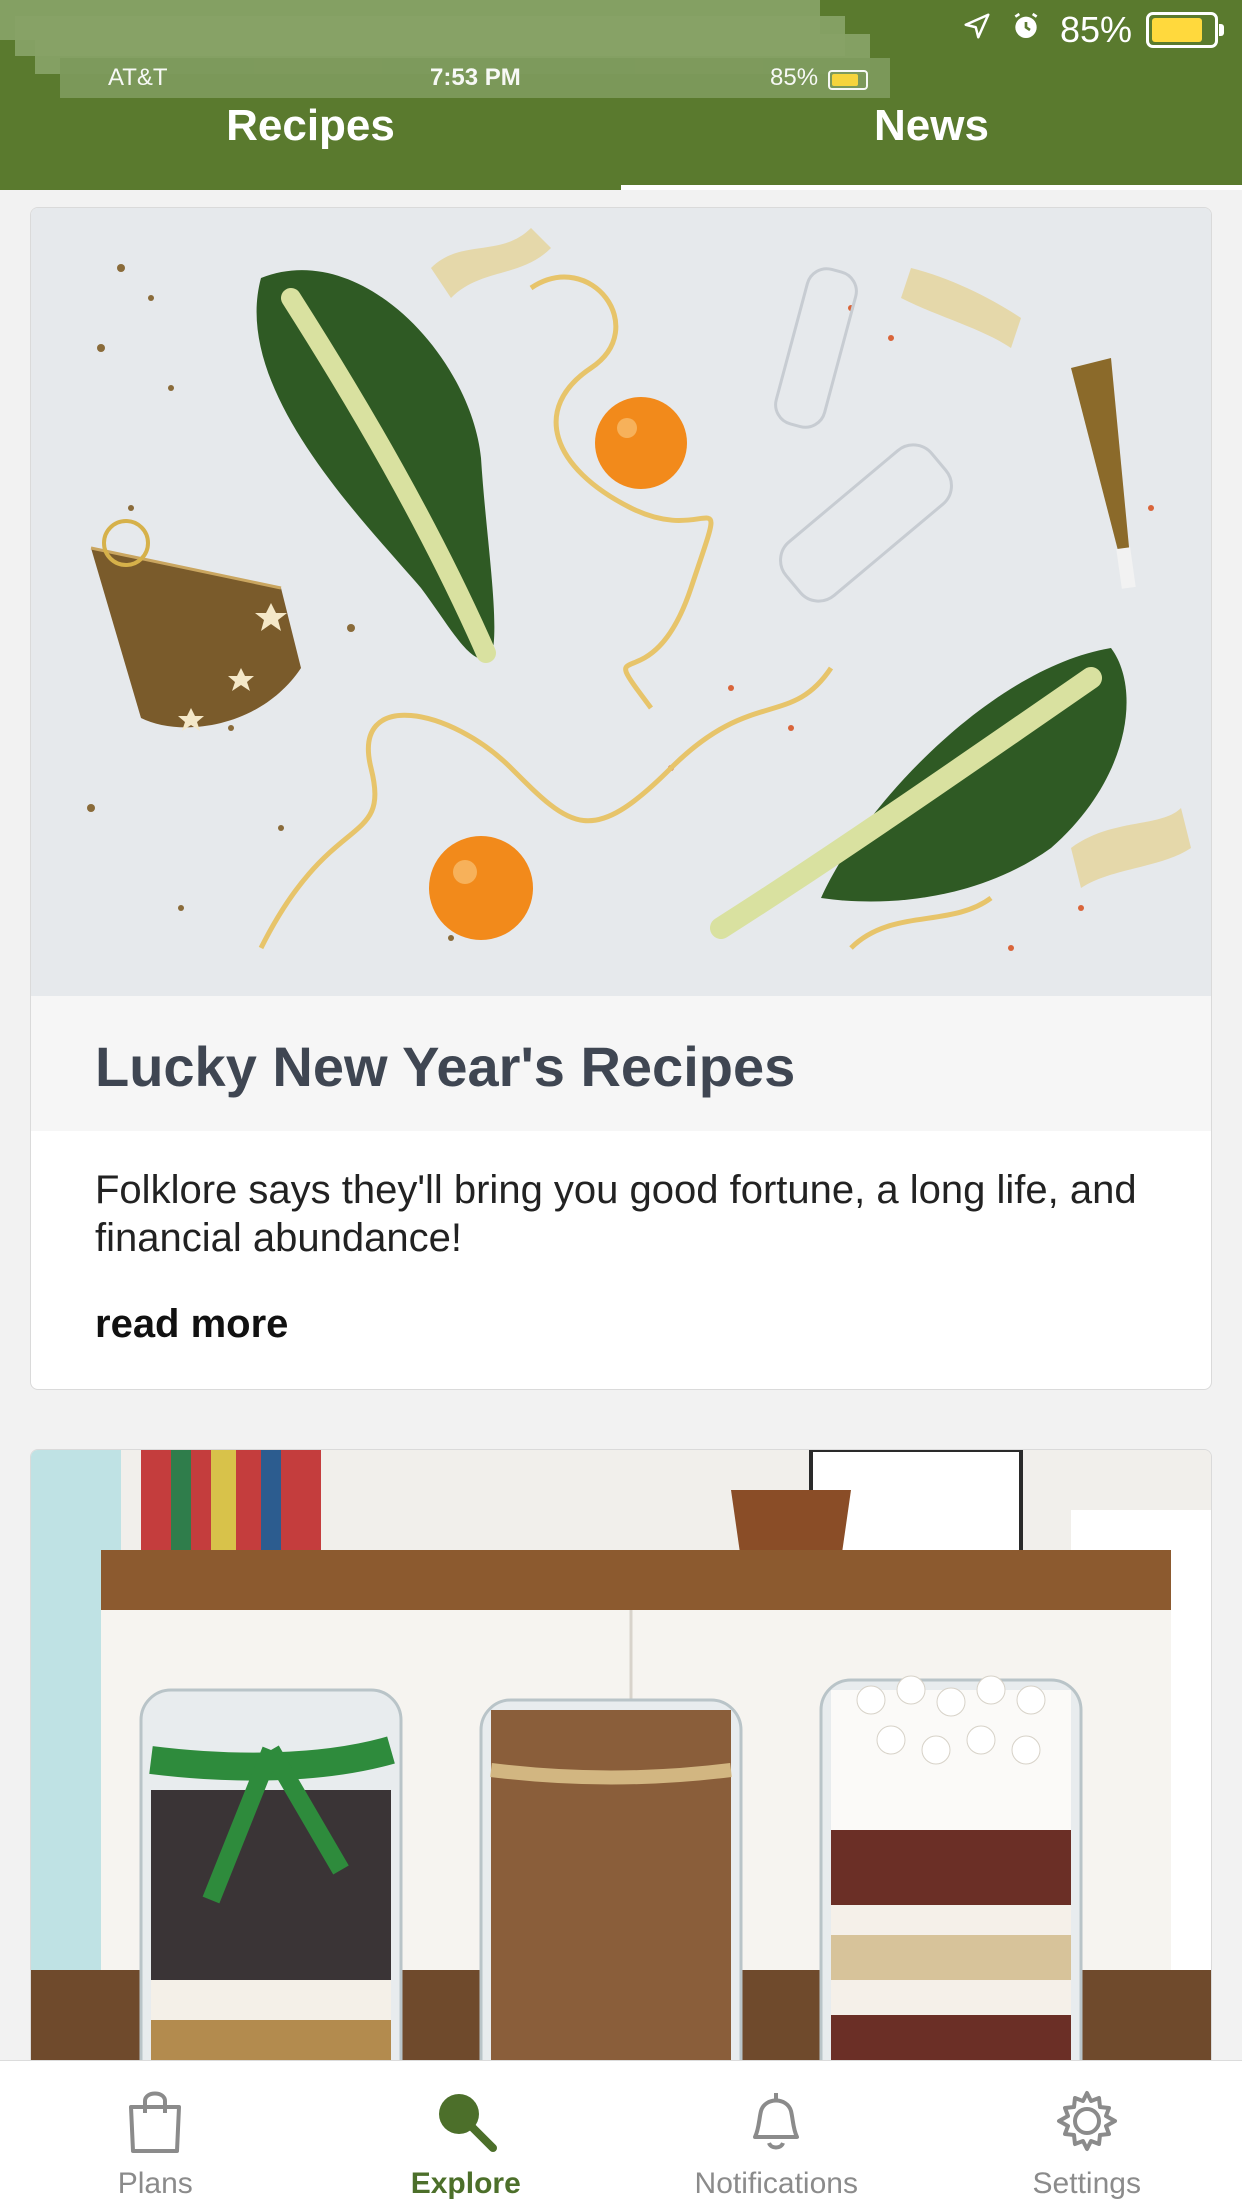  I want to click on bell-icon, so click(776, 2121).